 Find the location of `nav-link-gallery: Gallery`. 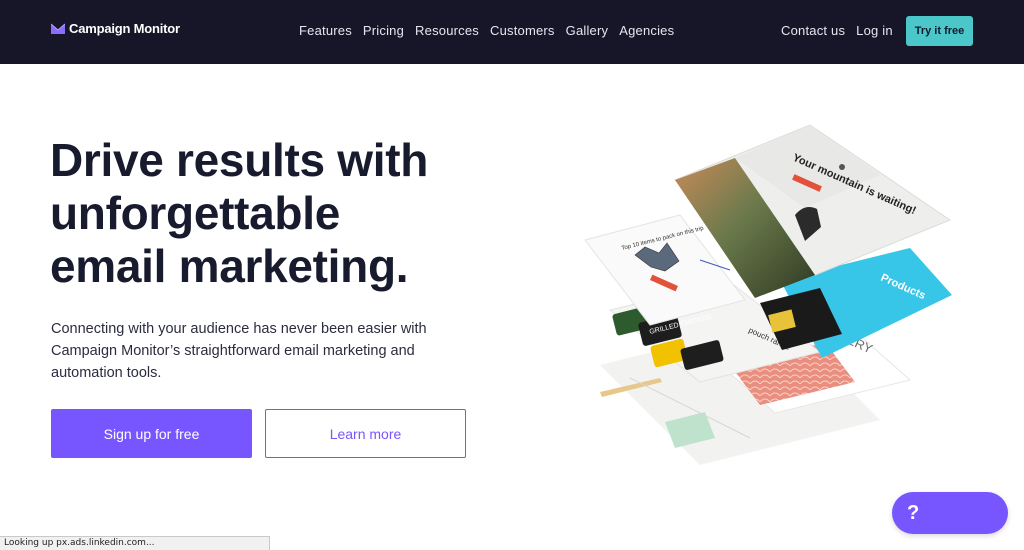

nav-link-gallery: Gallery is located at coordinates (587, 30).